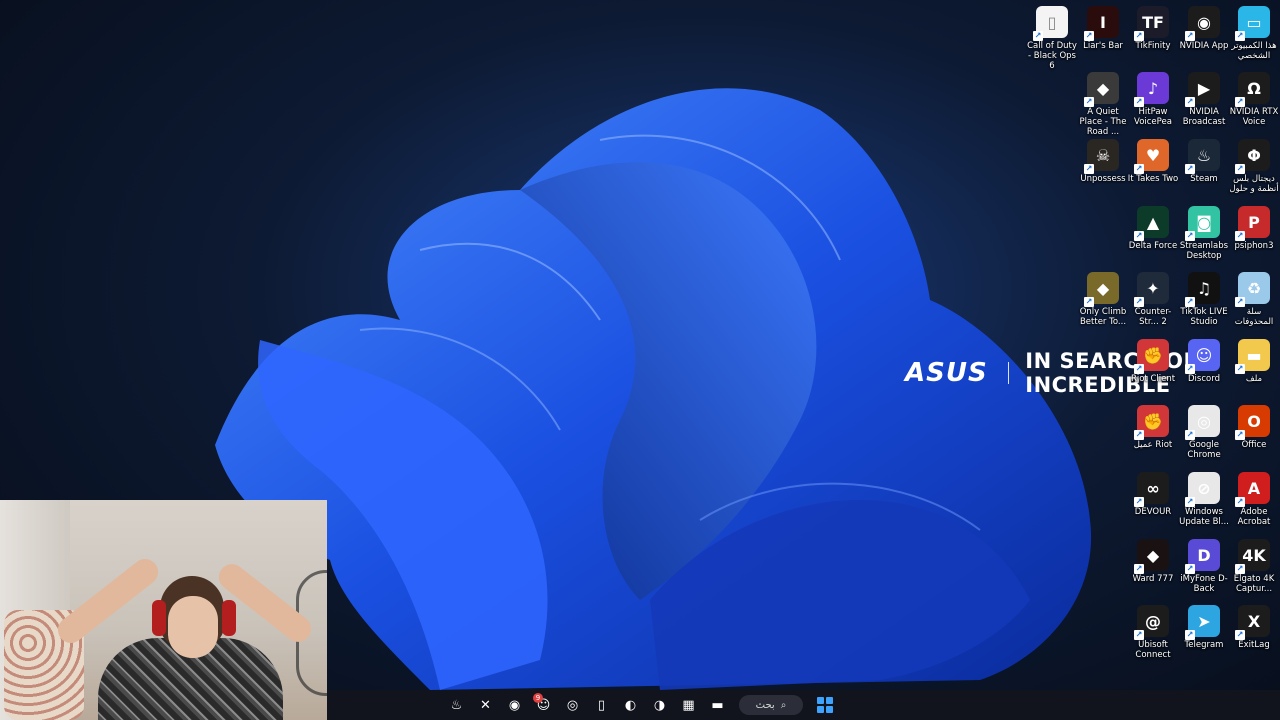 This screenshot has height=720, width=1280. I want to click on desktop-shortcut: ∞ ↗ DEVOUR, so click(1153, 494).